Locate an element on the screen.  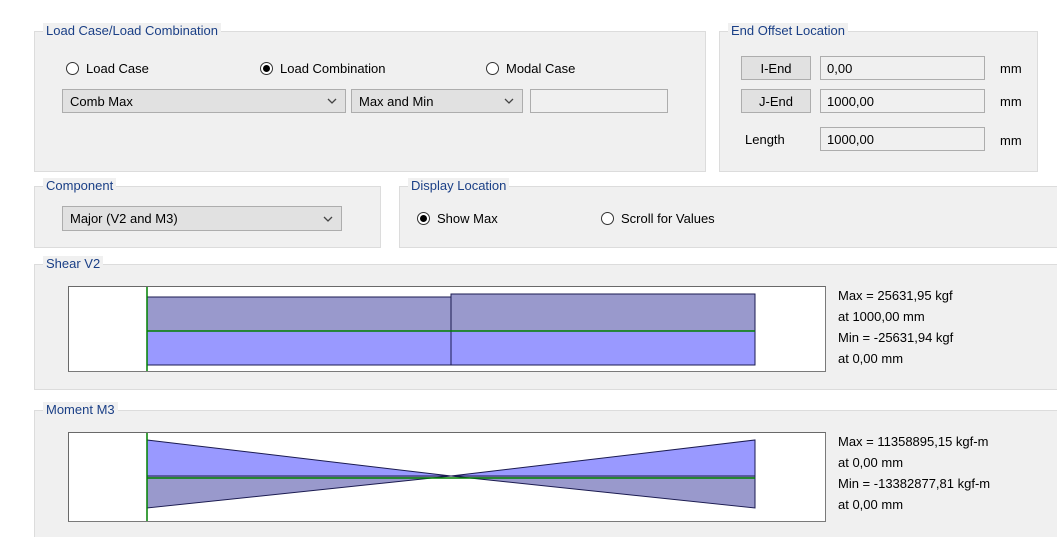
shear-max-text: Max = 25631,95 kgf is located at coordinates (895, 295).